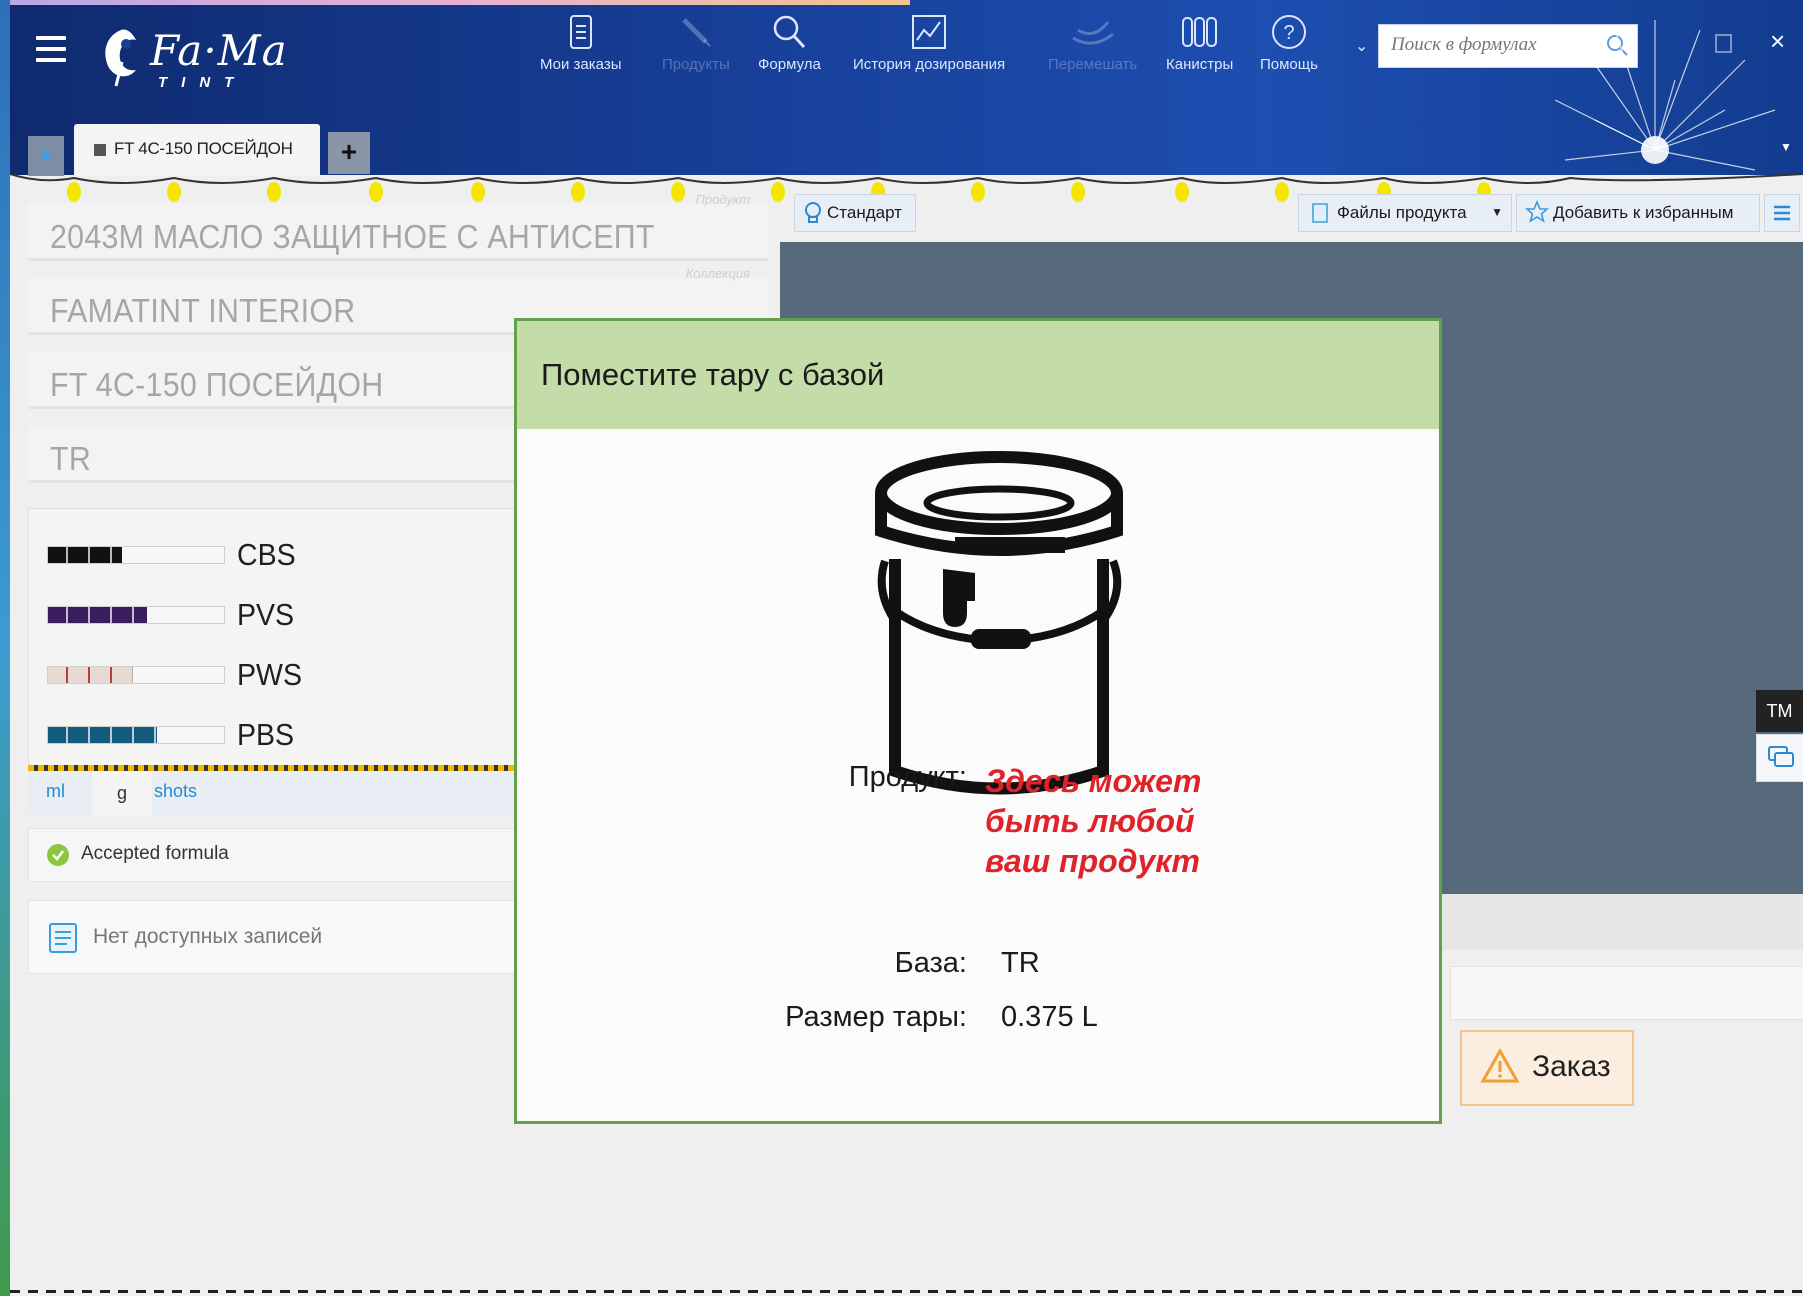 This screenshot has width=1803, height=1296. Describe the element at coordinates (175, 791) in the screenshot. I see `unit-shots: shots` at that location.